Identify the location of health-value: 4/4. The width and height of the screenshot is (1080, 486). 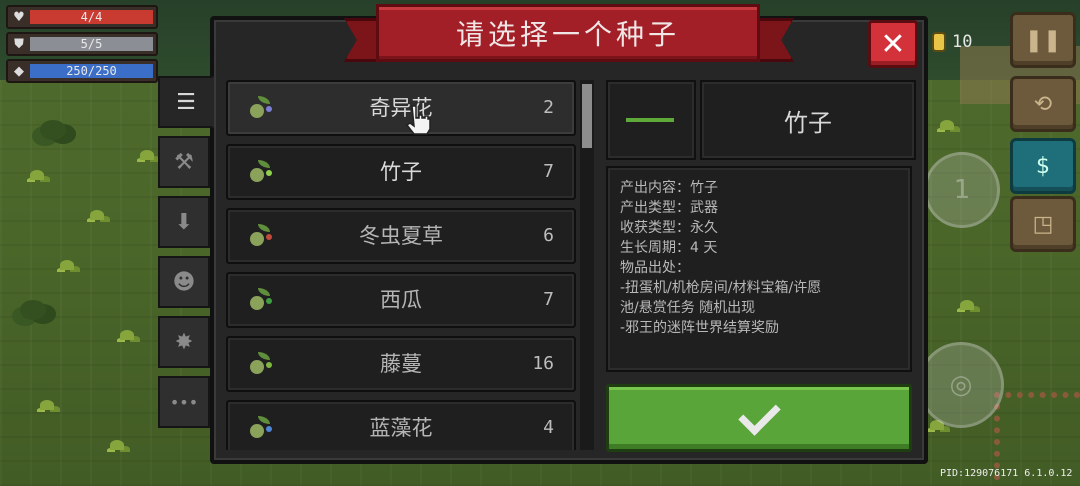
(91, 17).